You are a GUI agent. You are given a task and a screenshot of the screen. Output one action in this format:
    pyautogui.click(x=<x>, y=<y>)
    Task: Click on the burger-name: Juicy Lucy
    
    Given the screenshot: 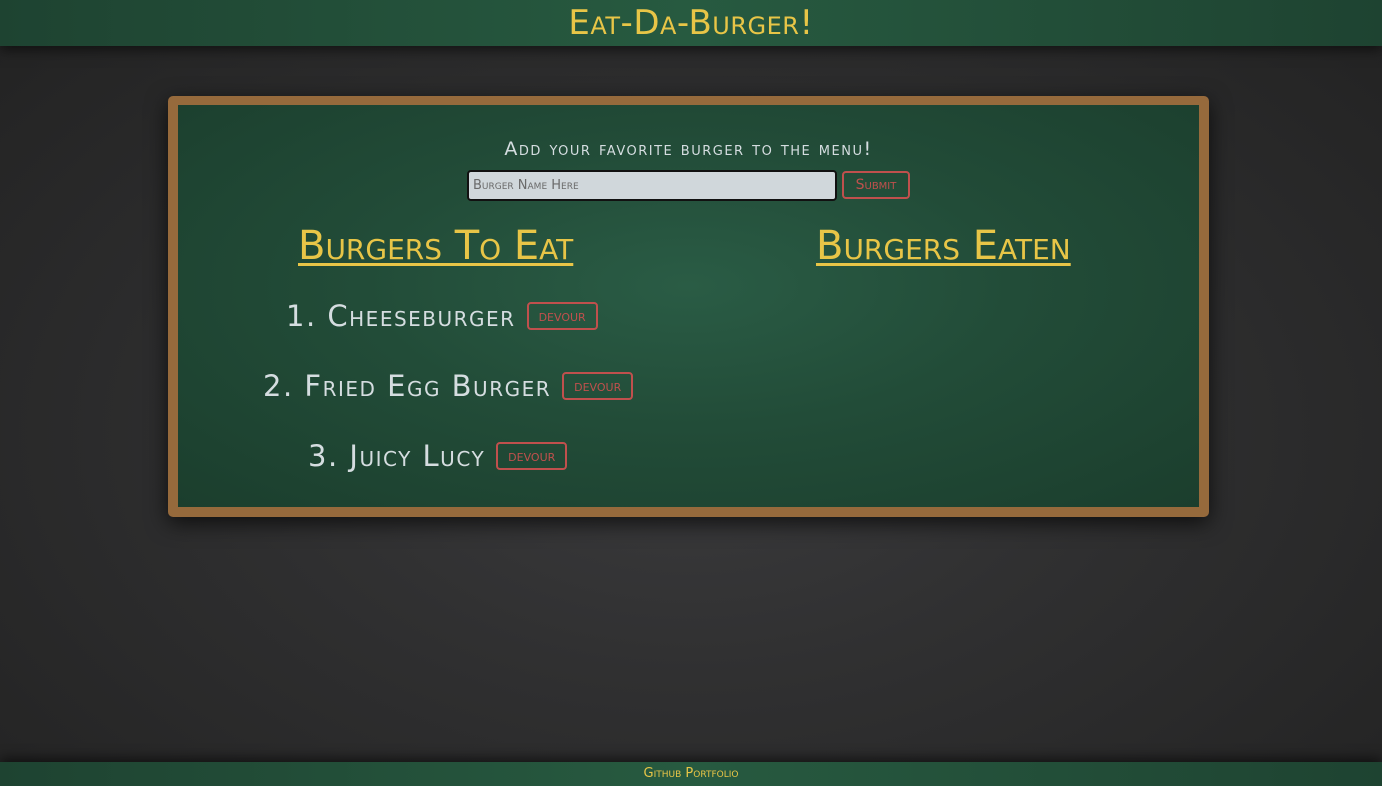 What is the action you would take?
    pyautogui.click(x=417, y=456)
    